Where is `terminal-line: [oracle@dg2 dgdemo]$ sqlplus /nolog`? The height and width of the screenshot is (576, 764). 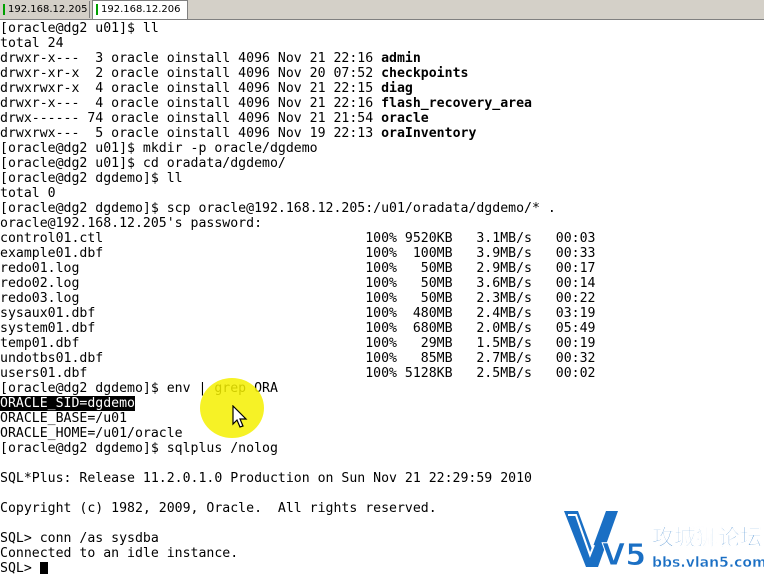 terminal-line: [oracle@dg2 dgdemo]$ sqlplus /nolog is located at coordinates (139, 448).